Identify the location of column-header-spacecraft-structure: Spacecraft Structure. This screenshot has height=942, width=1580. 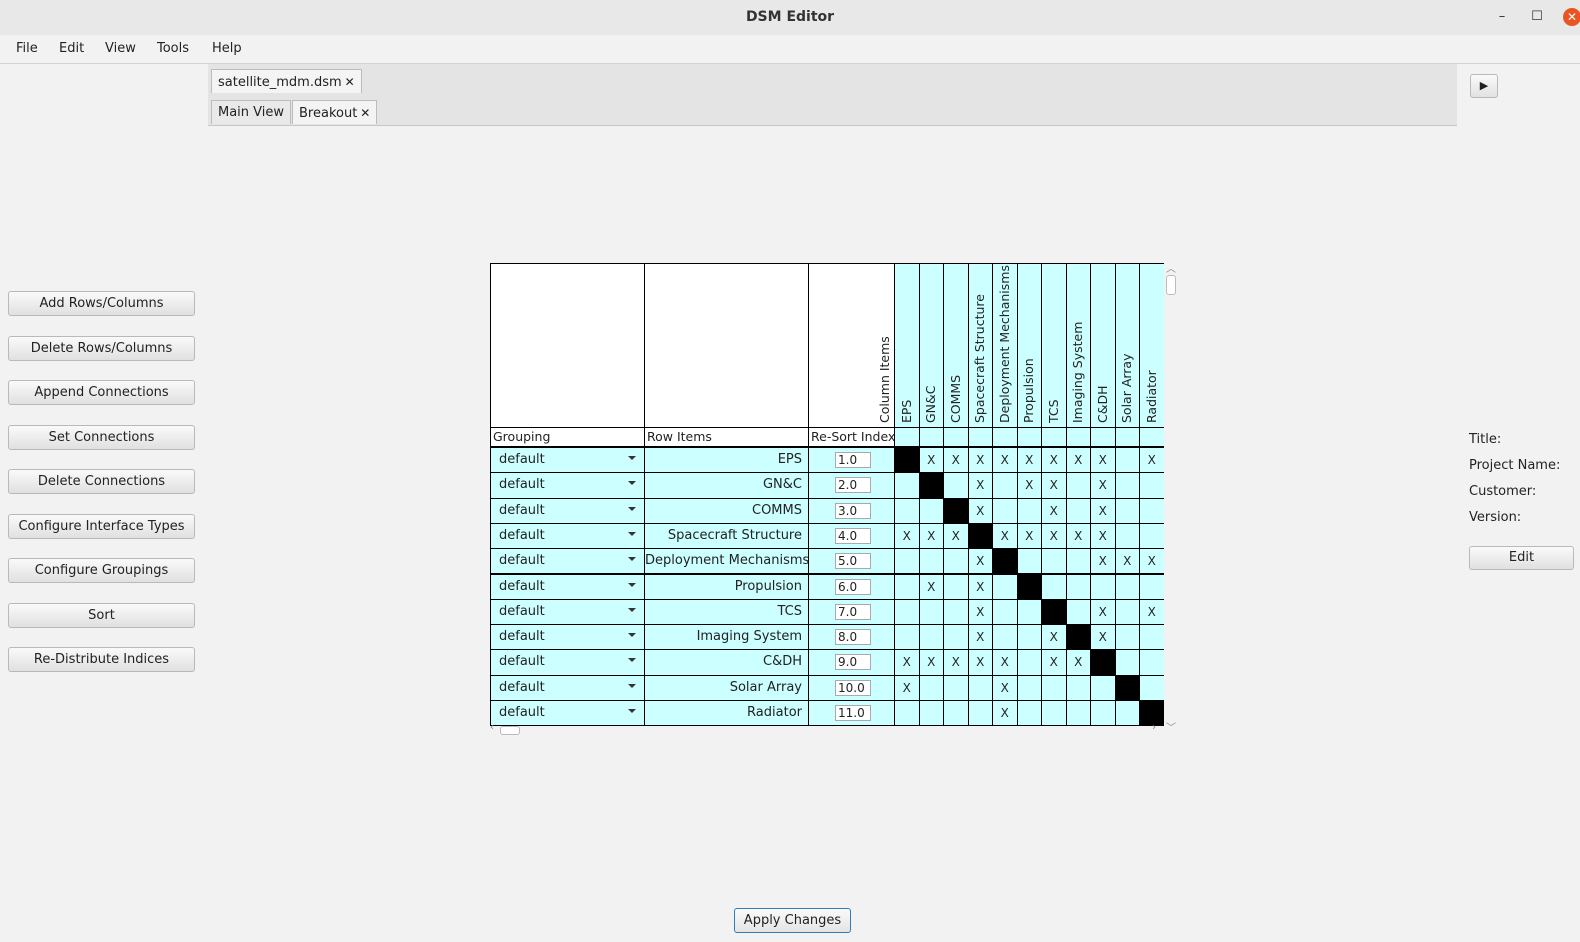
(980, 345).